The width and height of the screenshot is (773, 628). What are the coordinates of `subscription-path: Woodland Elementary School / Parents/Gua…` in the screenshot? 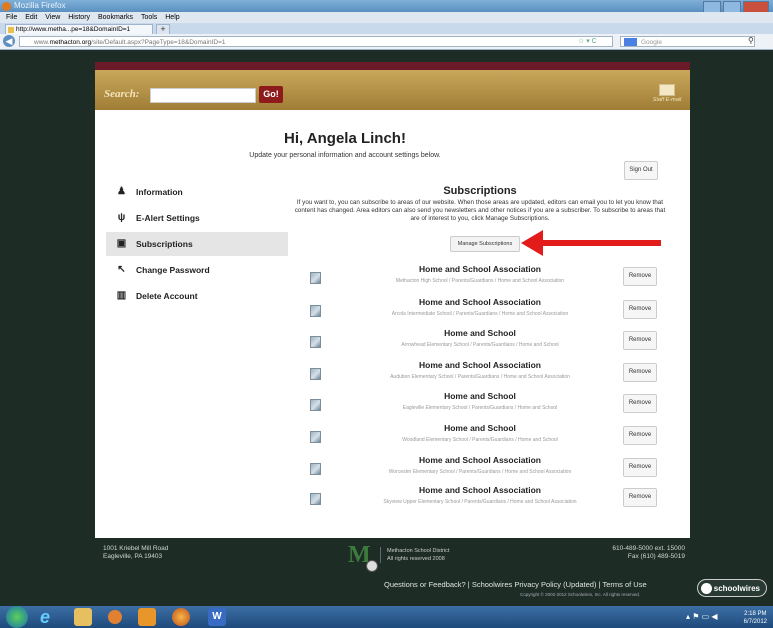 It's located at (480, 440).